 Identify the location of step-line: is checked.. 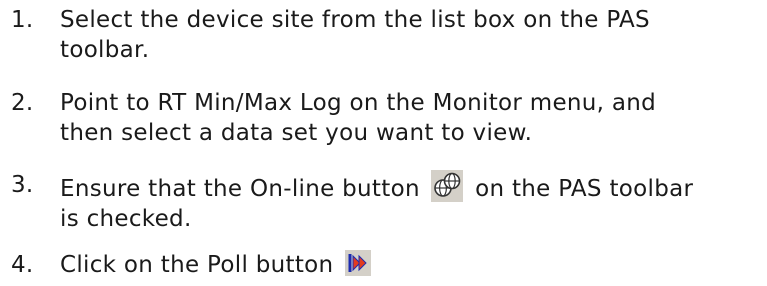
(126, 219).